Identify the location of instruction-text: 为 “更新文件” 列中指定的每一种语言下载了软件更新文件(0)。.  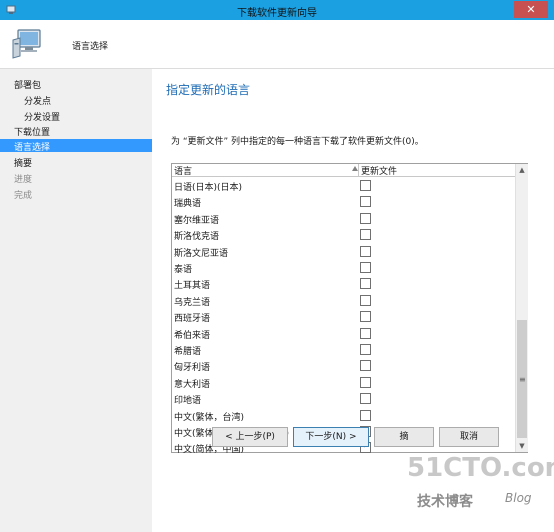
(297, 142).